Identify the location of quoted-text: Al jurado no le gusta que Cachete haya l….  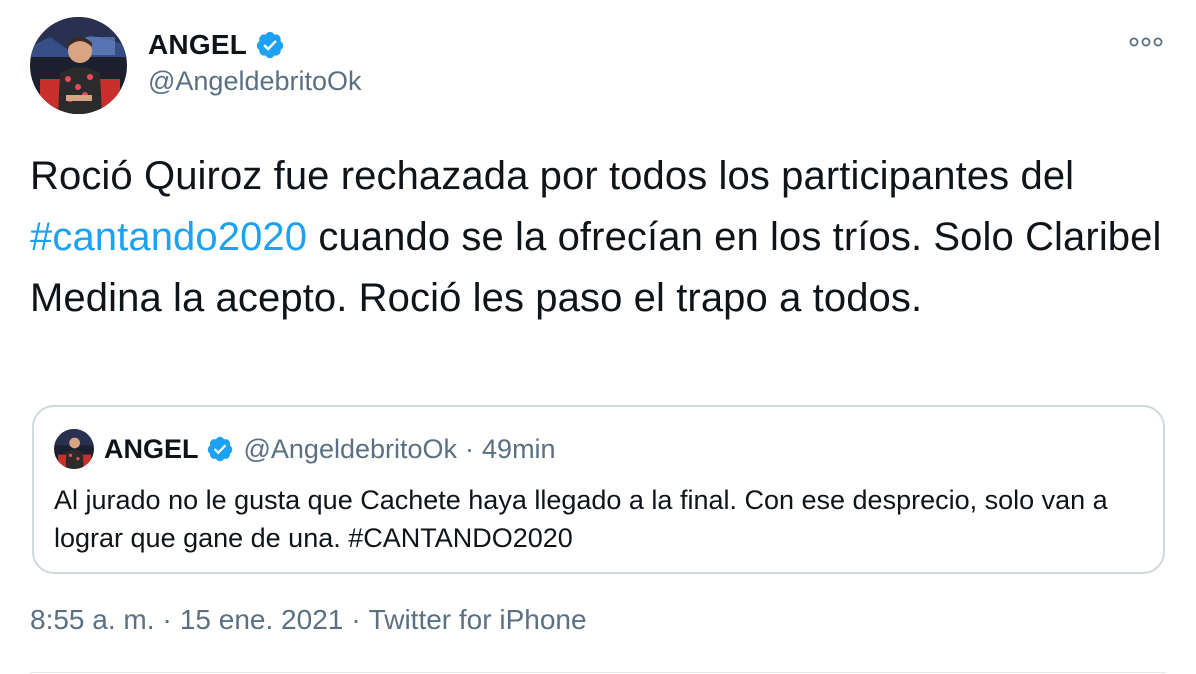
(581, 519).